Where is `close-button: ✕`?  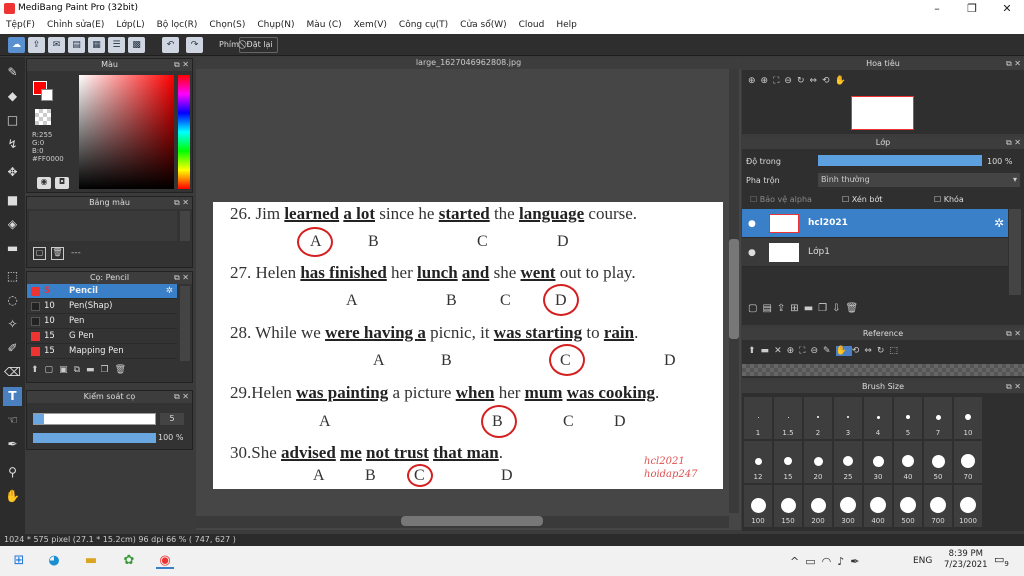 close-button: ✕ is located at coordinates (1007, 8).